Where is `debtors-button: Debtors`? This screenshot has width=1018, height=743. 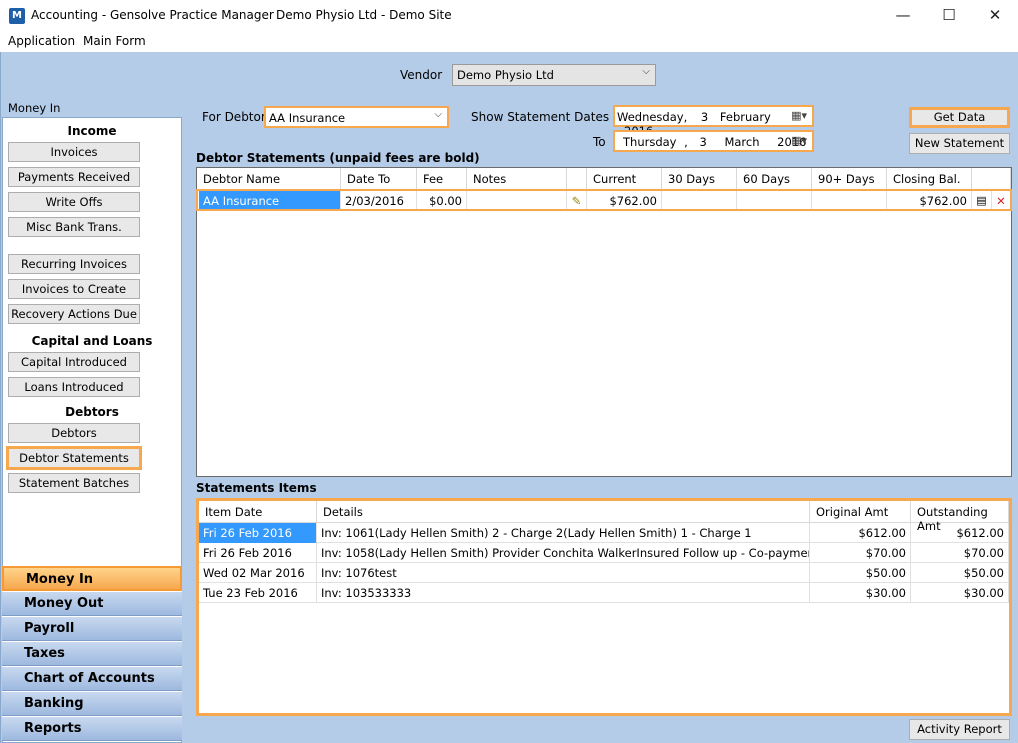
debtors-button: Debtors is located at coordinates (74, 433).